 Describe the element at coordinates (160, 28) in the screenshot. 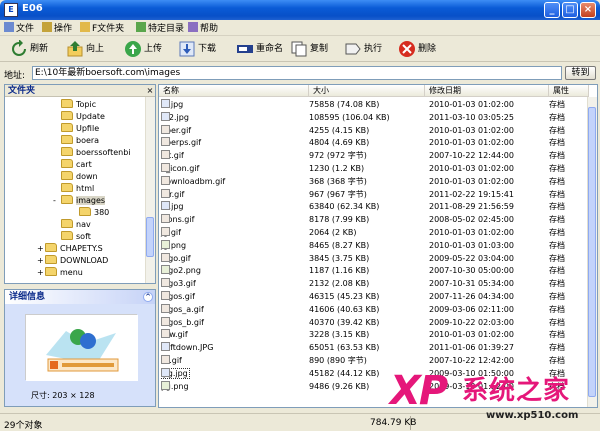

I see `menu-special-dir: 特定目录` at that location.